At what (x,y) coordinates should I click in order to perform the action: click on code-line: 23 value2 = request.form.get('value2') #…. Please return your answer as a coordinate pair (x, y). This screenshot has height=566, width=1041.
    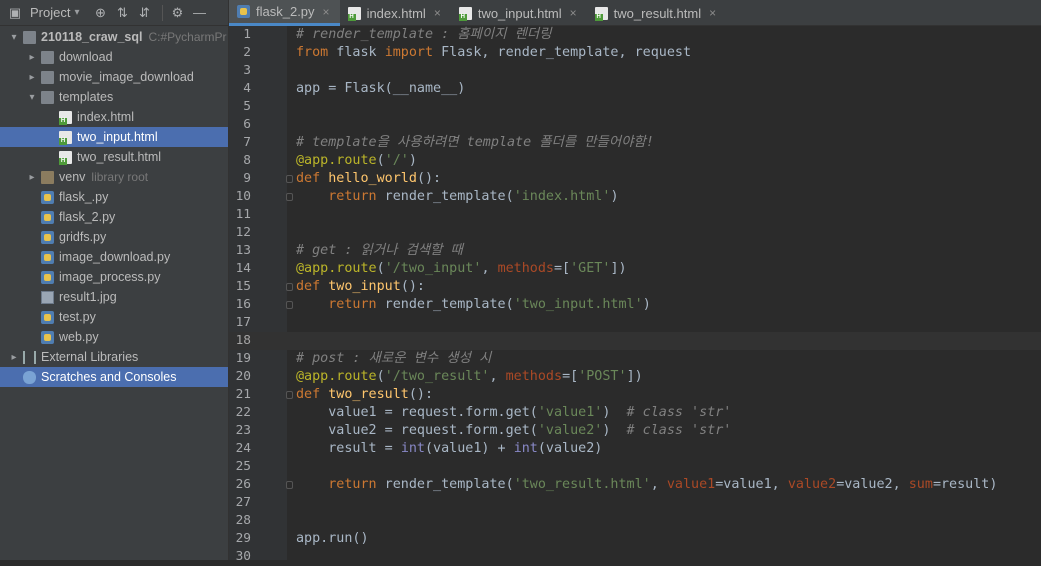
    Looking at the image, I should click on (635, 431).